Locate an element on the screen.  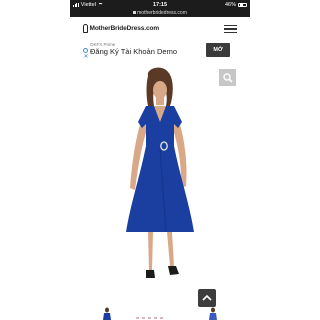
thumbnail-strip is located at coordinates (160, 313).